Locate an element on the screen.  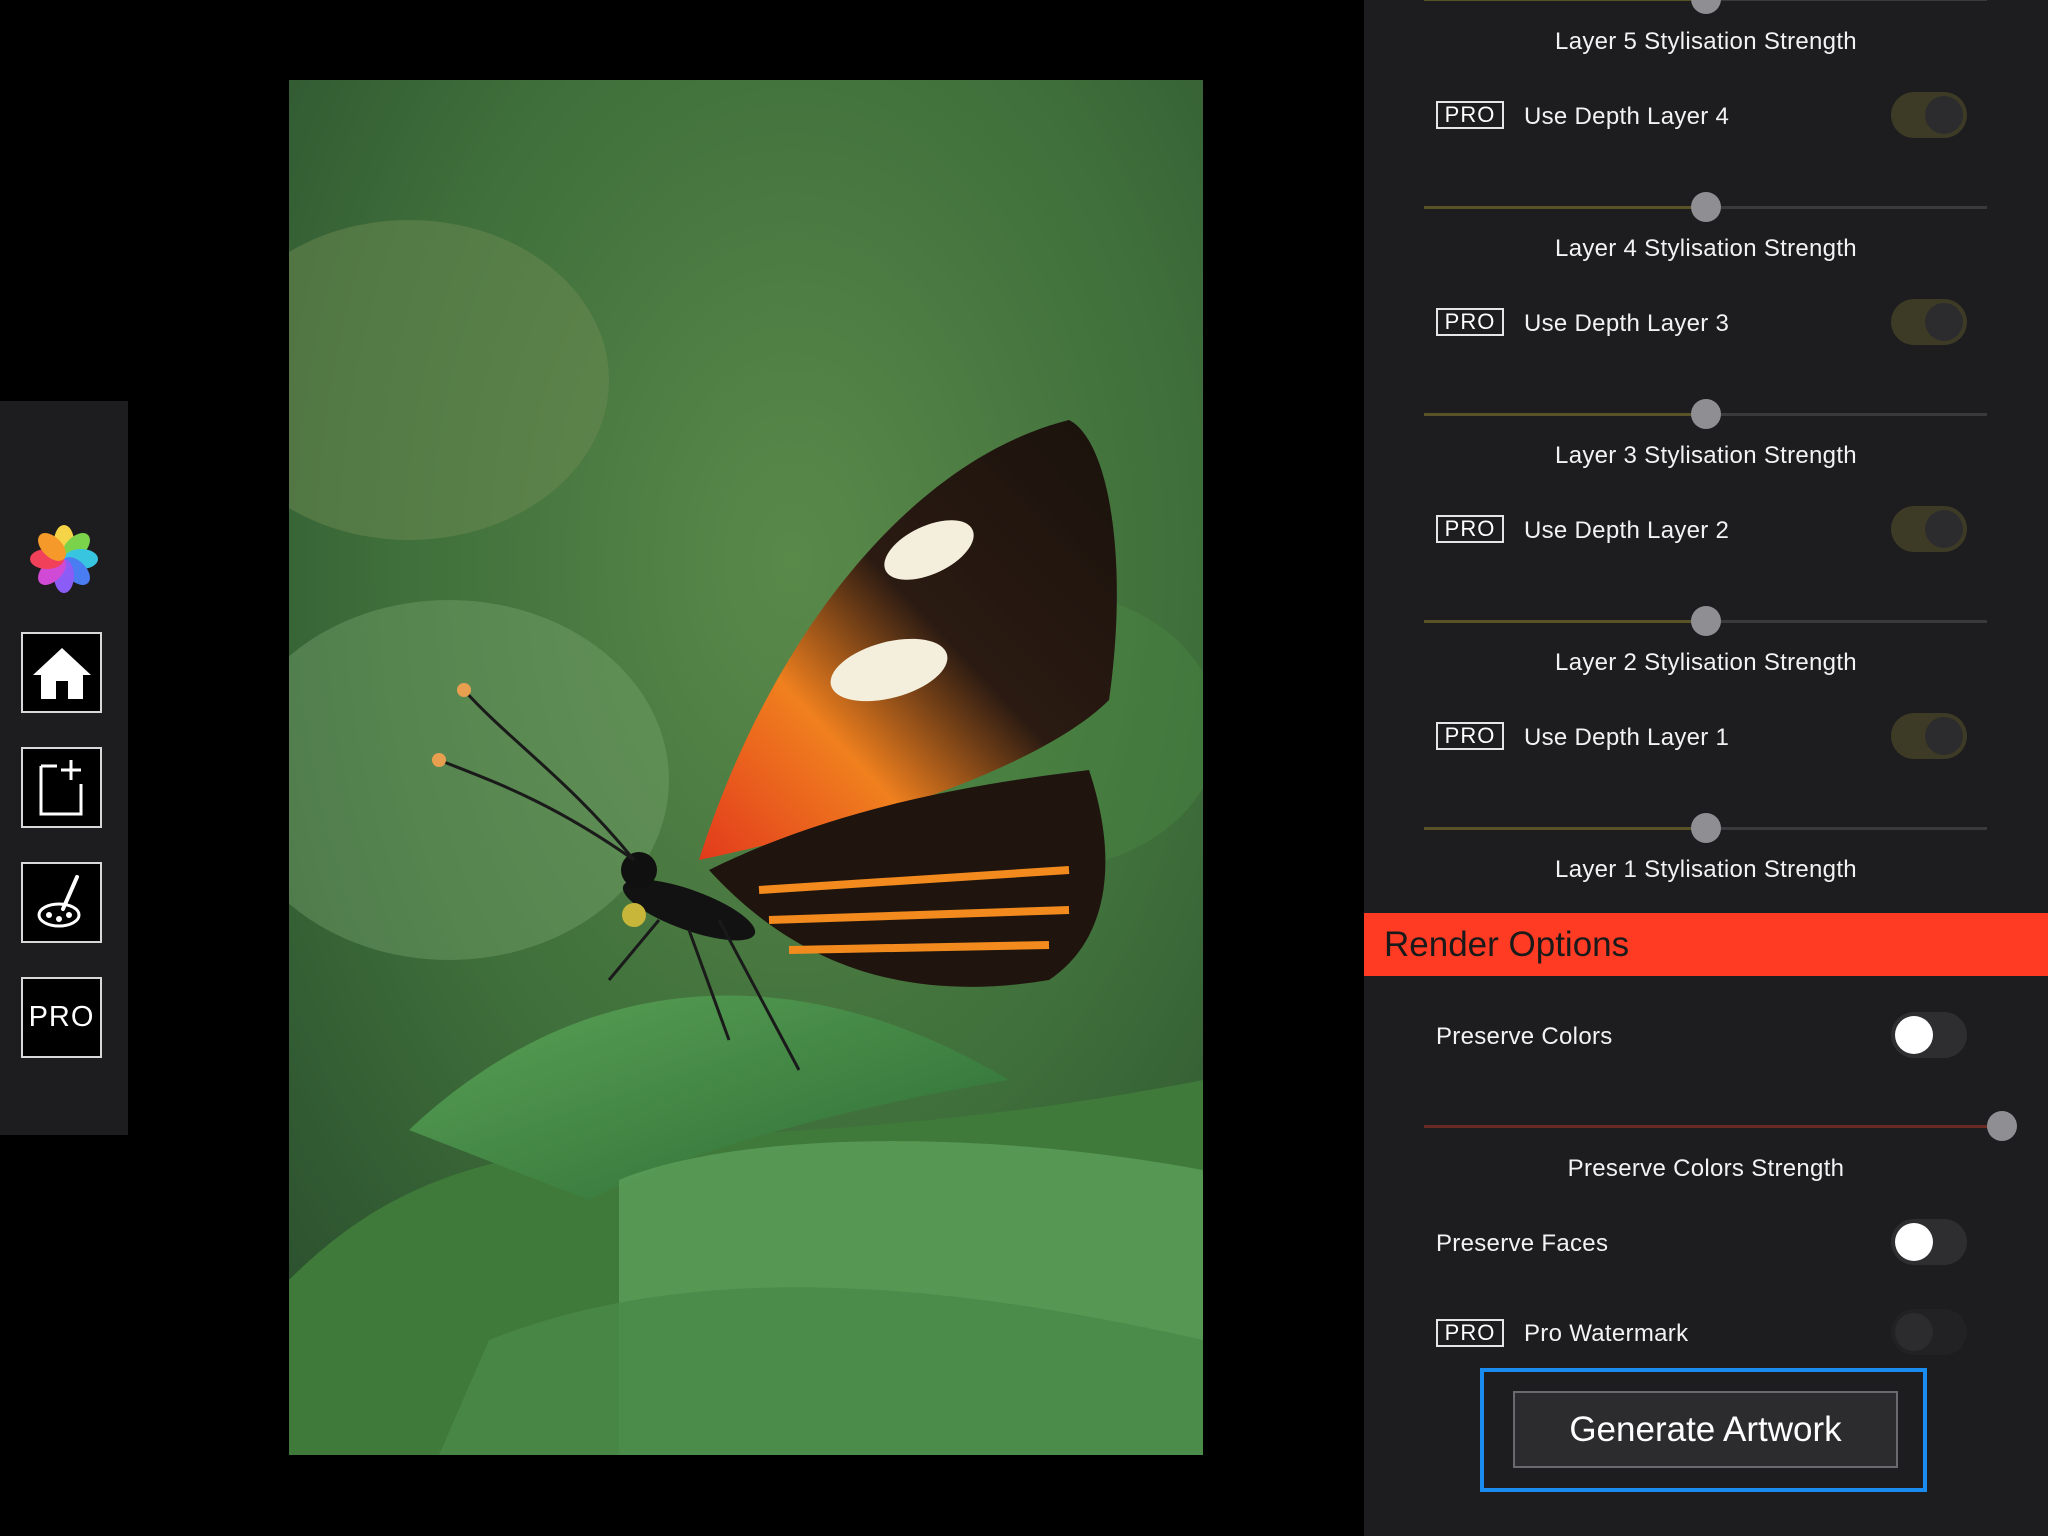
style-button is located at coordinates (61, 902).